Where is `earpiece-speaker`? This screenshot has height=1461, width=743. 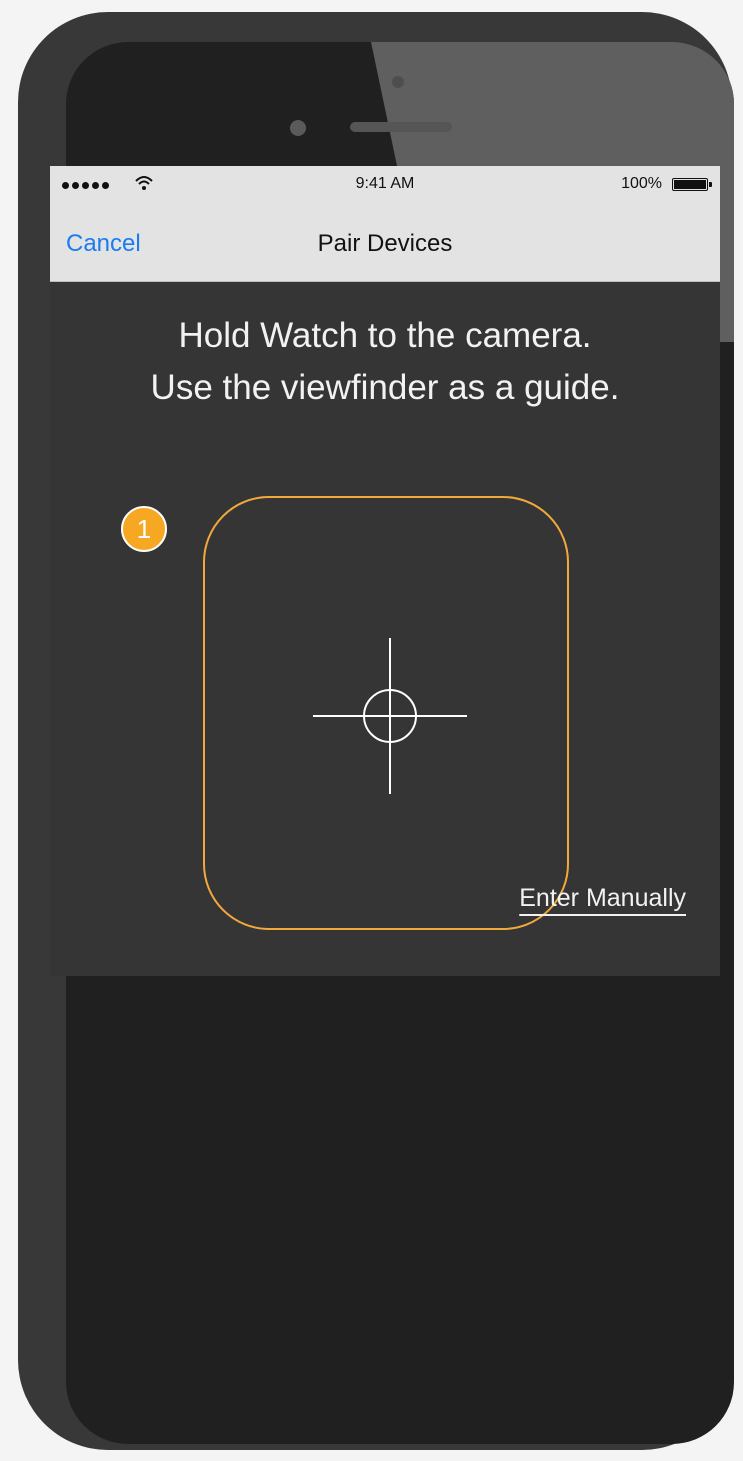 earpiece-speaker is located at coordinates (401, 127).